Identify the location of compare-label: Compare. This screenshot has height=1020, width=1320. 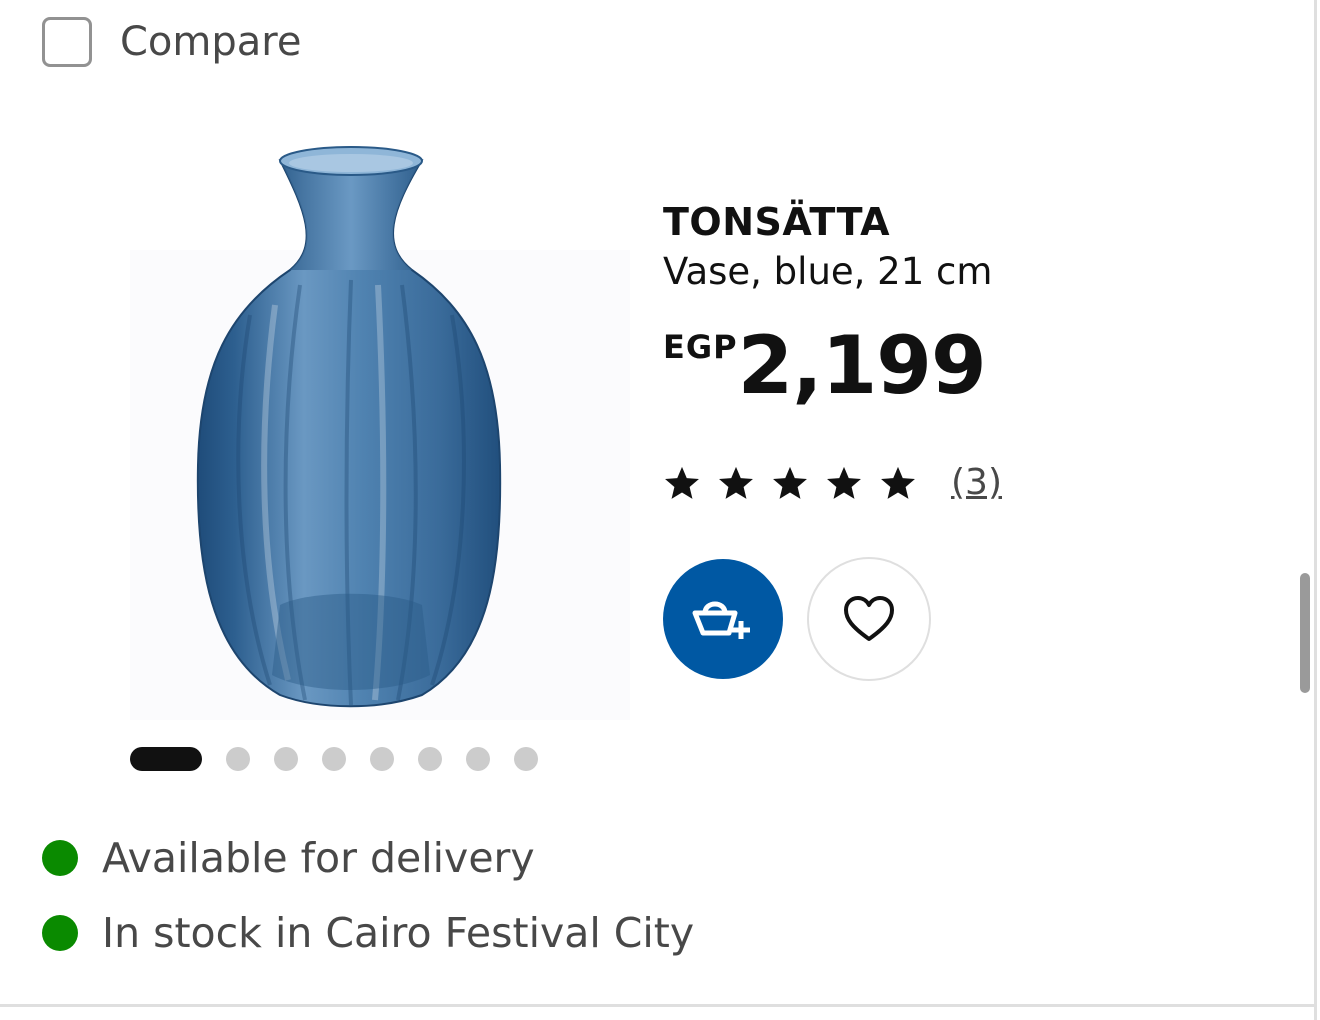
(211, 42).